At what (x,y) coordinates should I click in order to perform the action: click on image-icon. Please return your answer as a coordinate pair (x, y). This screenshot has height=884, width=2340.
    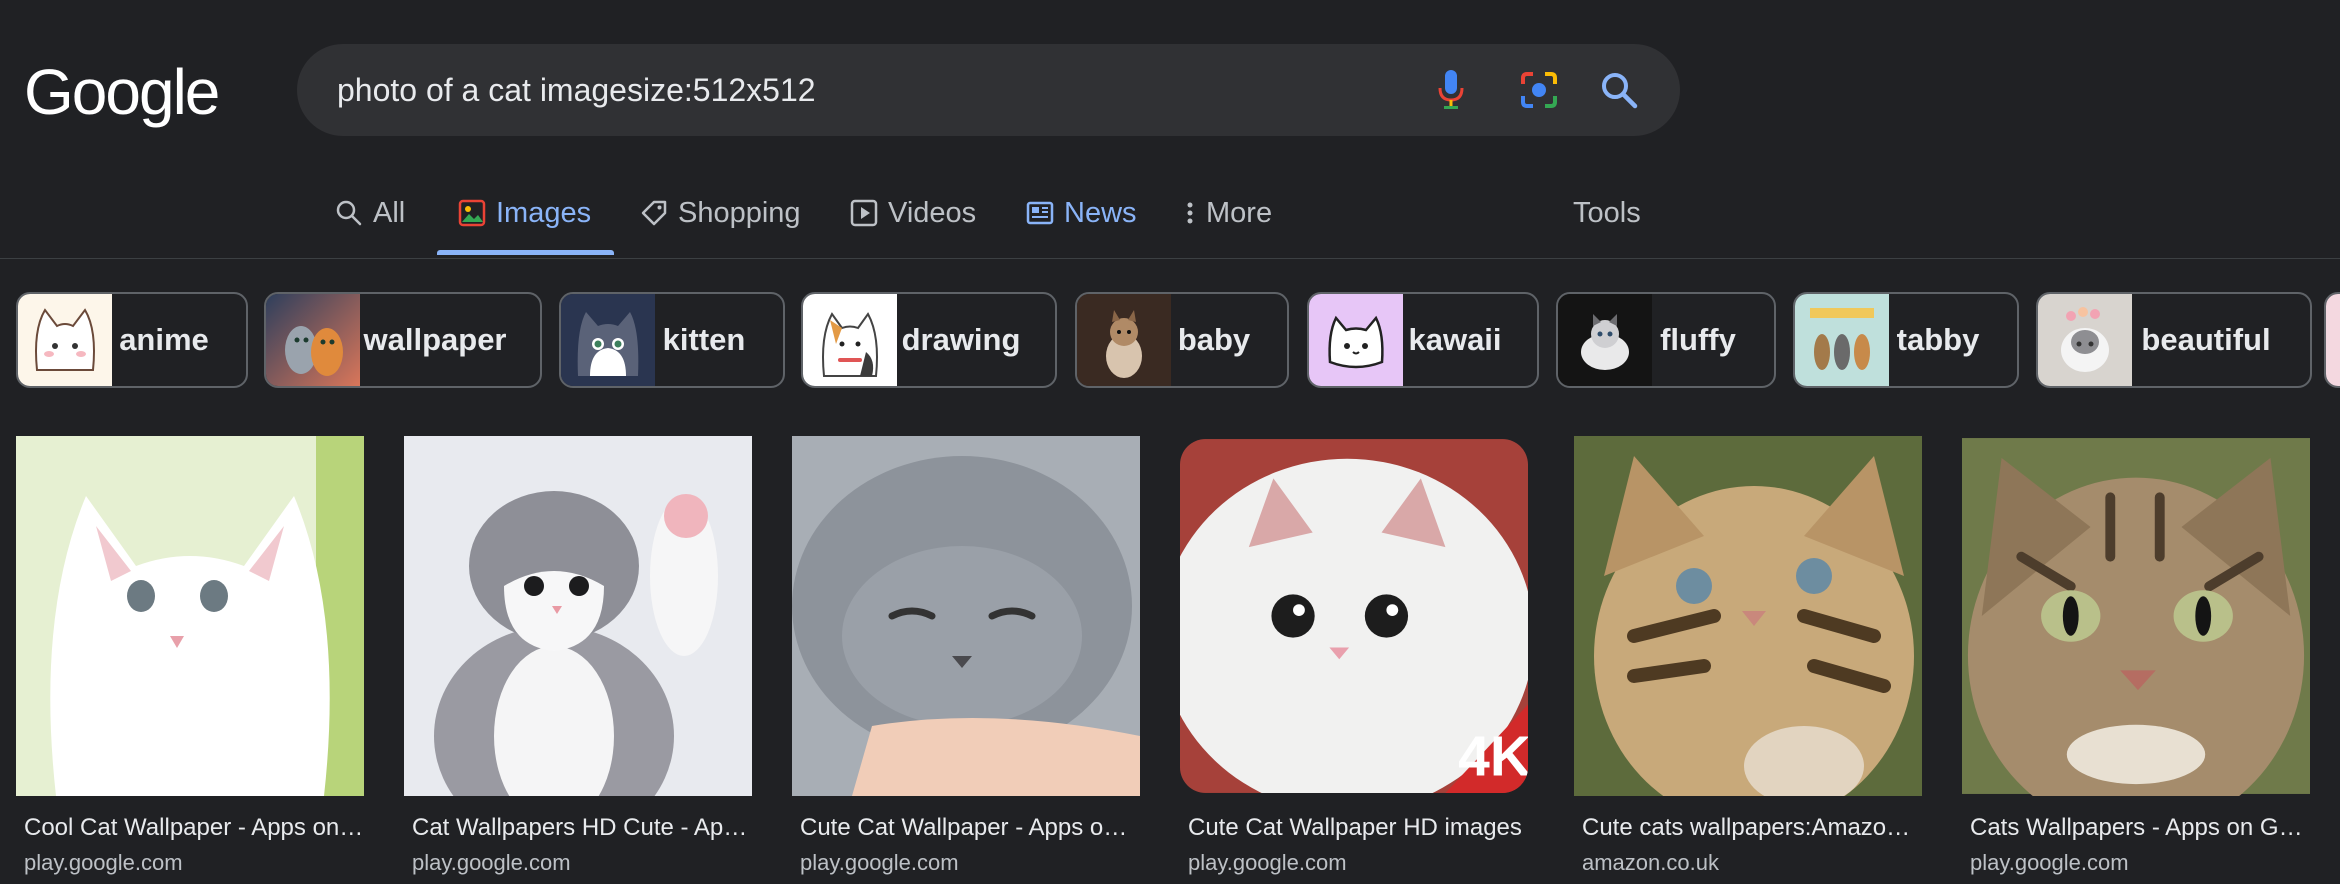
    Looking at the image, I should click on (472, 213).